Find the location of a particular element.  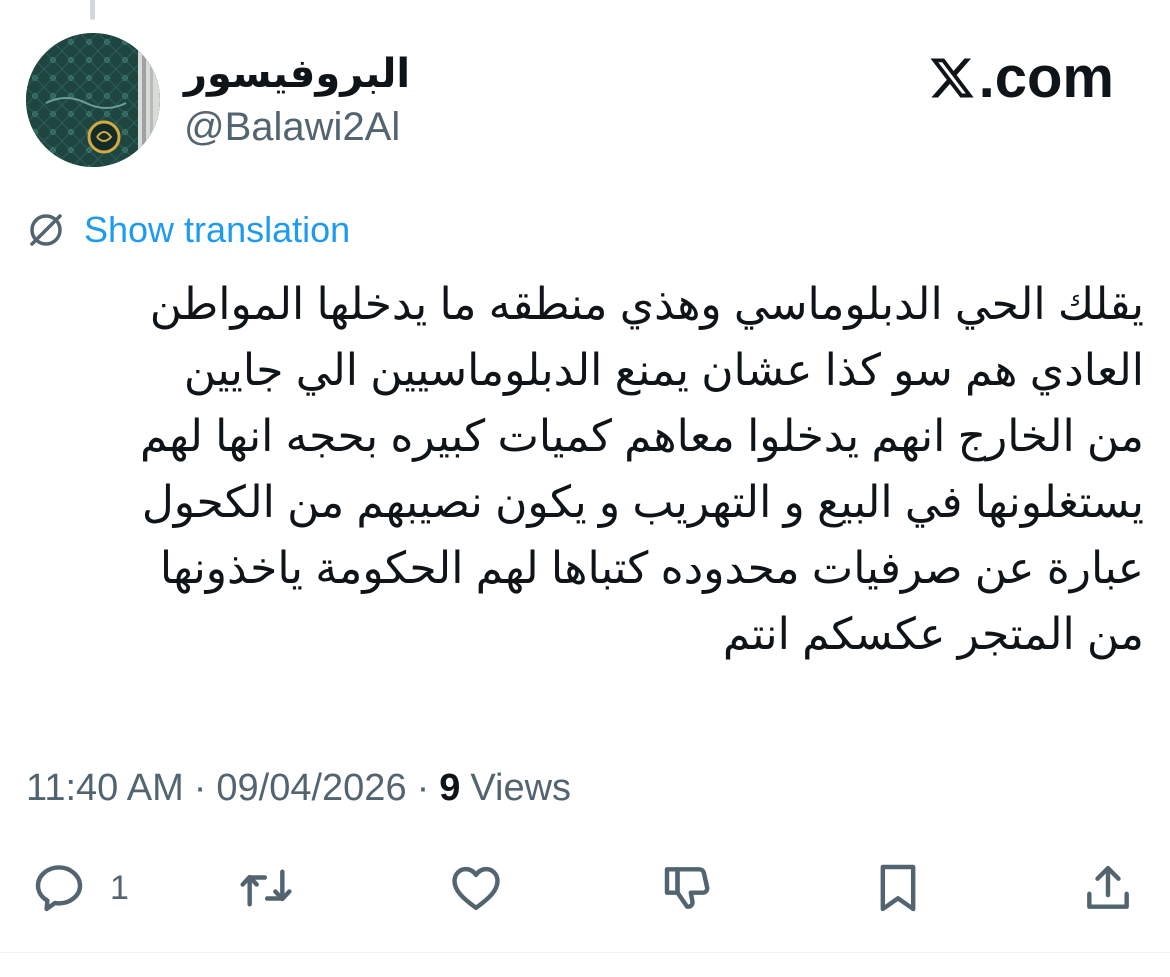

like-button is located at coordinates (476, 888).